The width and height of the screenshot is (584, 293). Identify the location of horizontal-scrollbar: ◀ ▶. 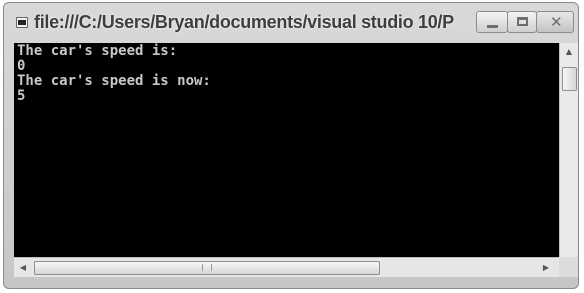
(286, 267).